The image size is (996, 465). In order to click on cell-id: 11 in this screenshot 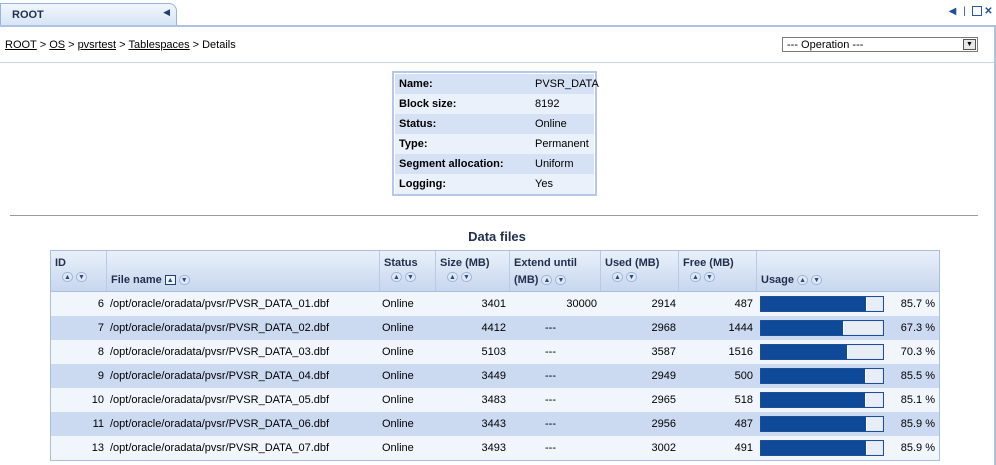, I will do `click(98, 424)`.